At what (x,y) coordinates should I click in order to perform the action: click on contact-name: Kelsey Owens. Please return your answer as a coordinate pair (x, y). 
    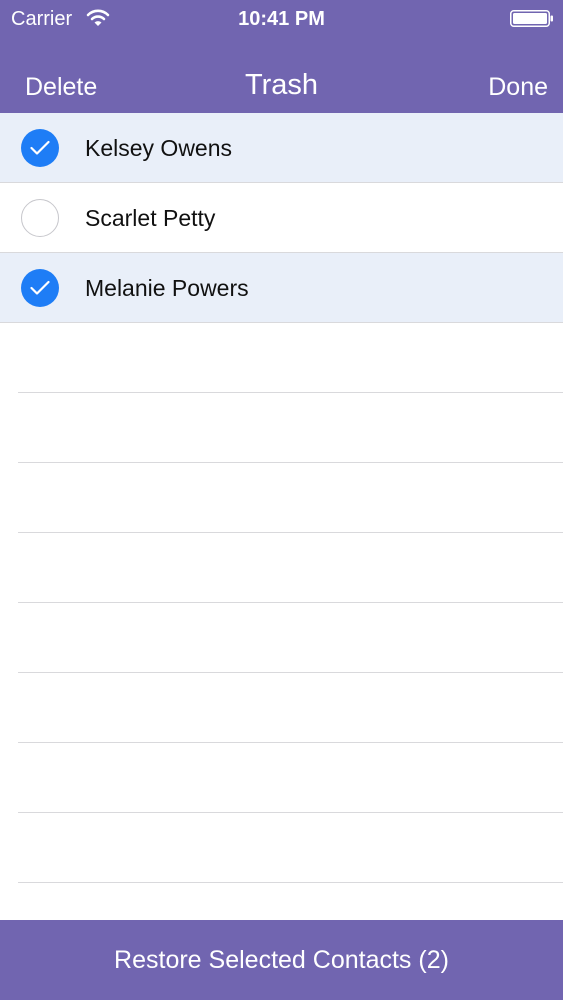
    Looking at the image, I should click on (159, 148).